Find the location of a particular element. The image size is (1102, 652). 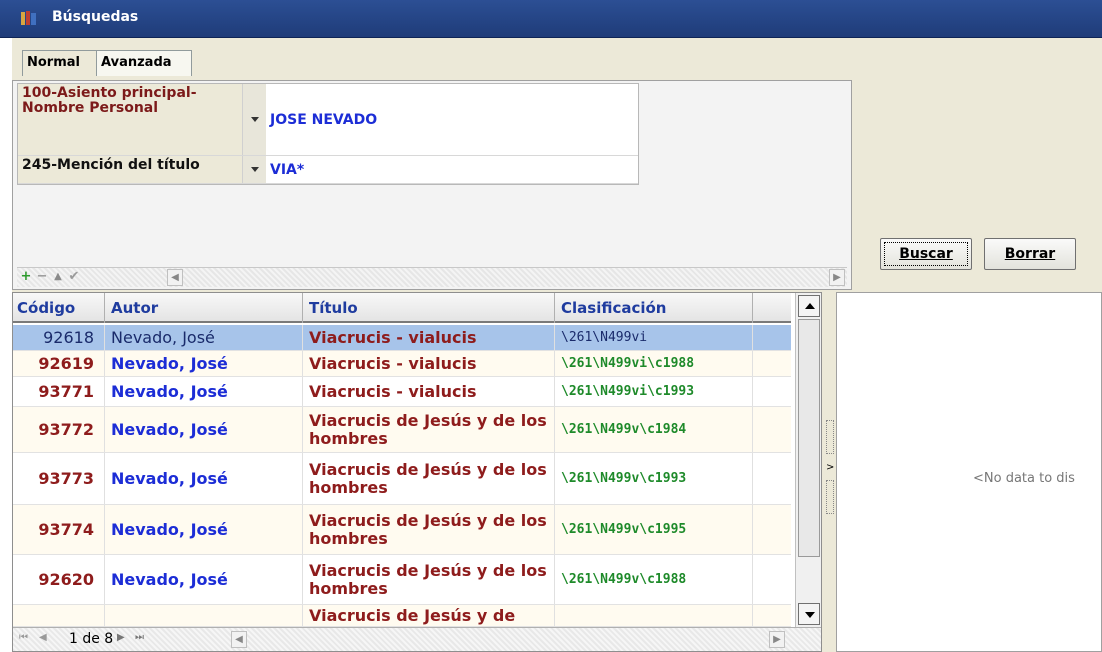

cell-clasificacion: \261\N499v\c1984 is located at coordinates (655, 429).